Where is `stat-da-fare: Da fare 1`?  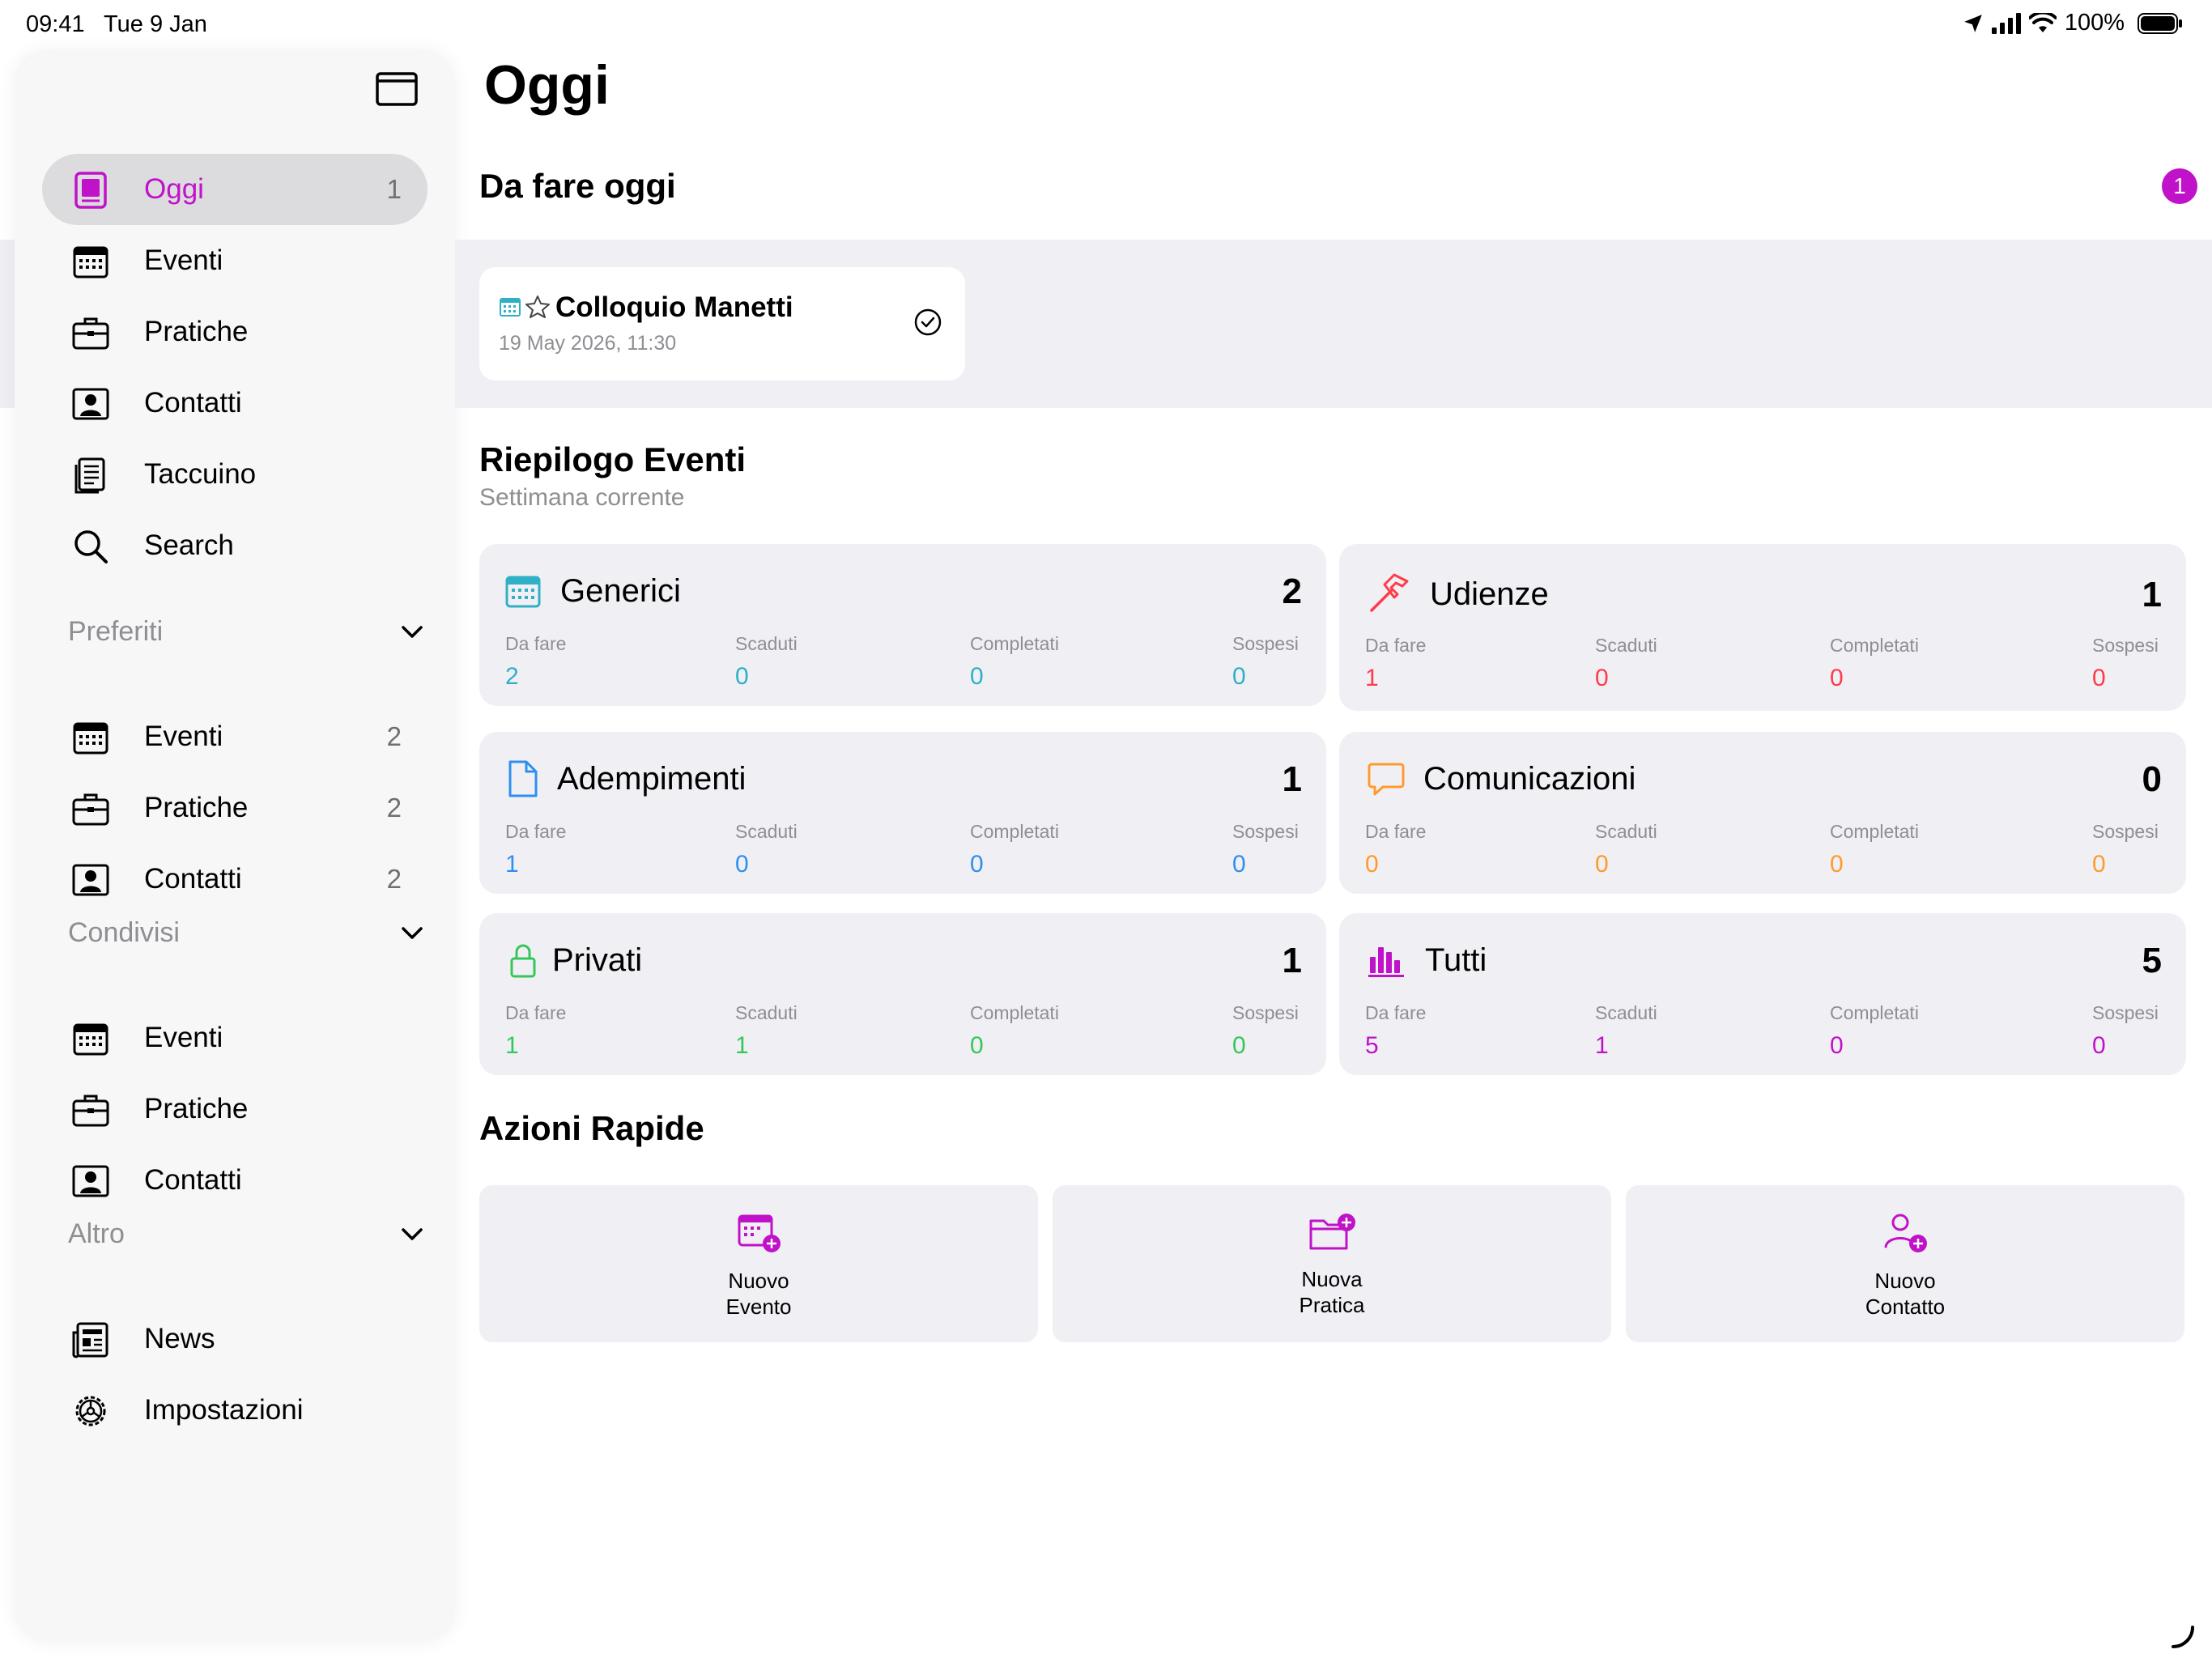
stat-da-fare: Da fare 1 is located at coordinates (535, 1031).